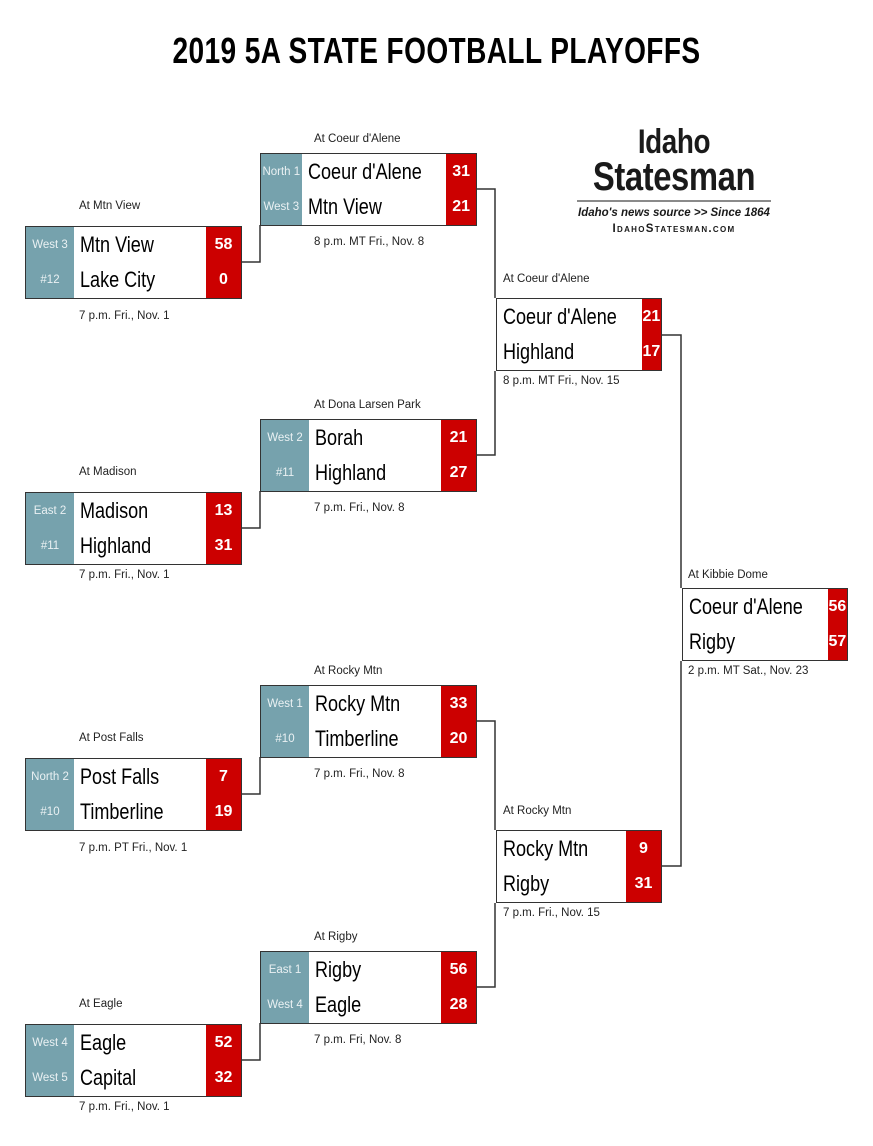  What do you see at coordinates (223, 280) in the screenshot?
I see `team-score: 0` at bounding box center [223, 280].